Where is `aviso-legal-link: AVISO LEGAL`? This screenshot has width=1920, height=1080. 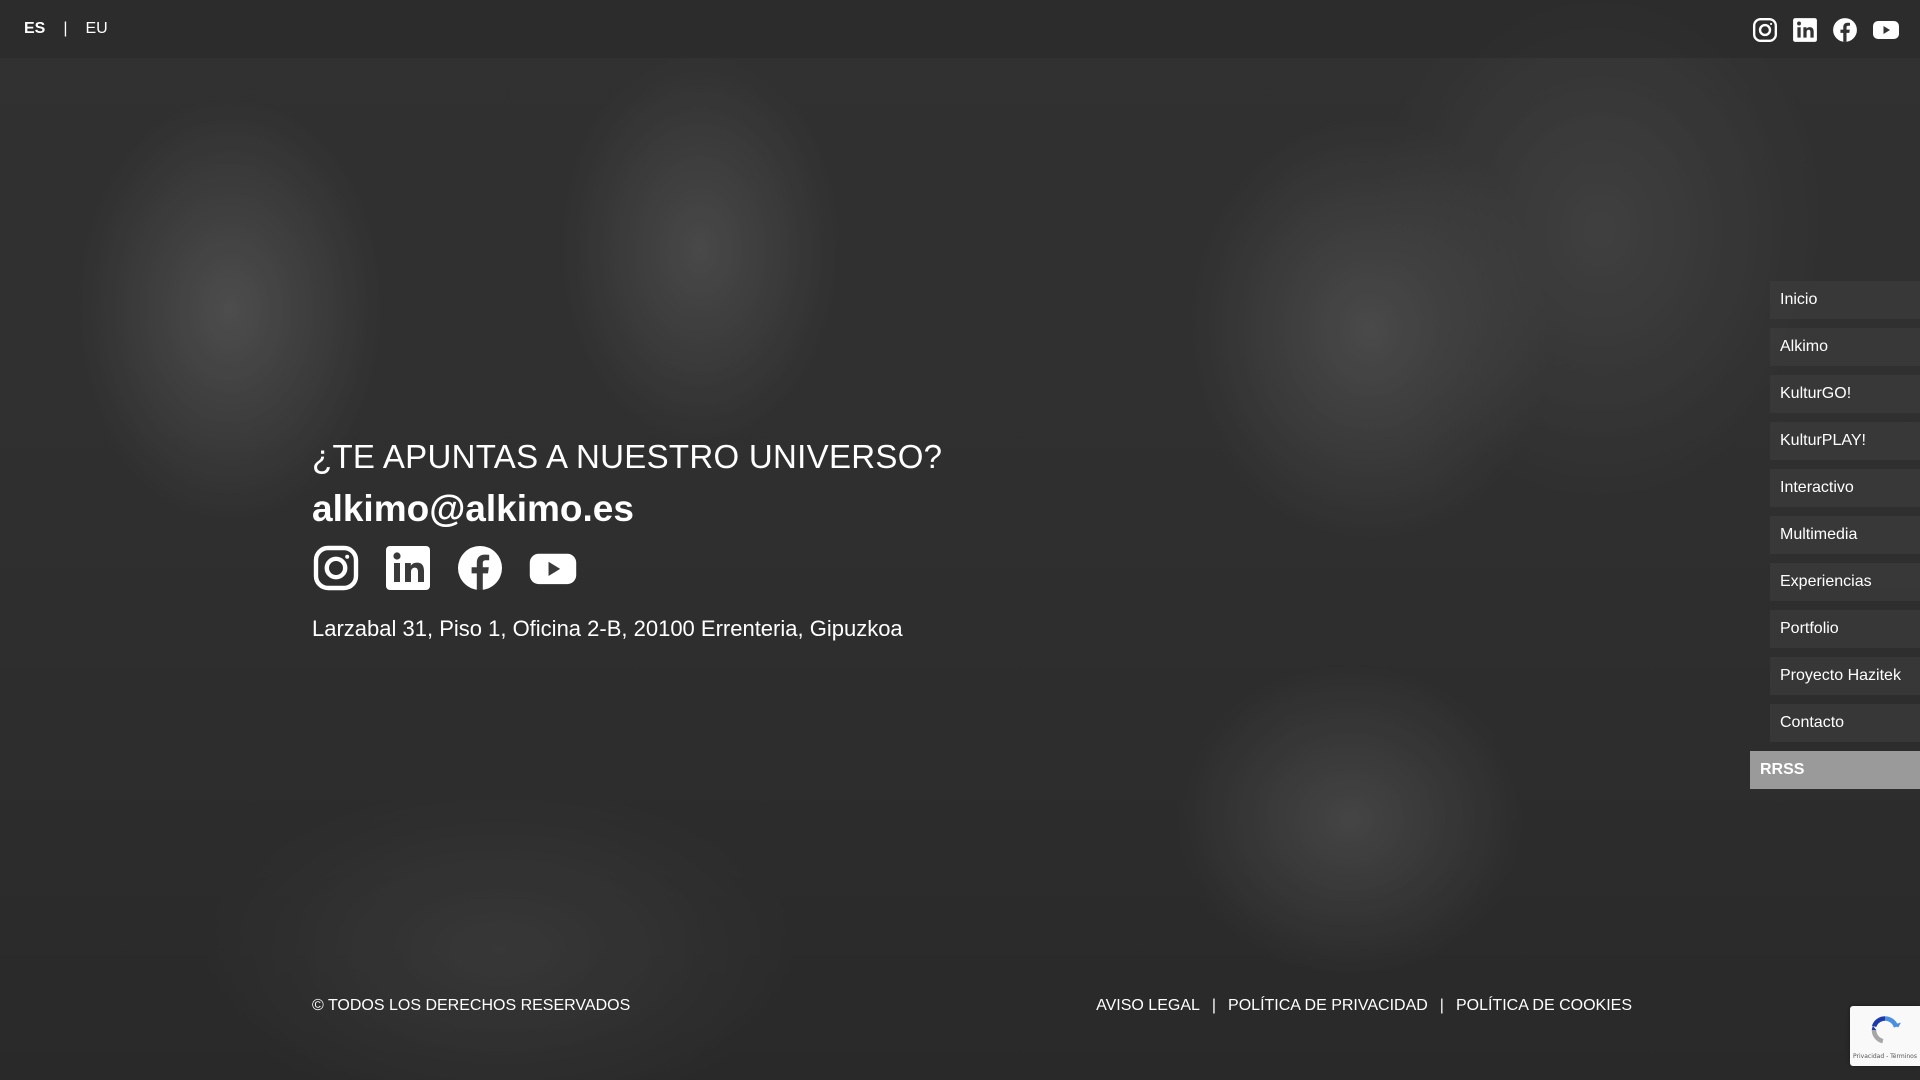 aviso-legal-link: AVISO LEGAL is located at coordinates (1148, 1006).